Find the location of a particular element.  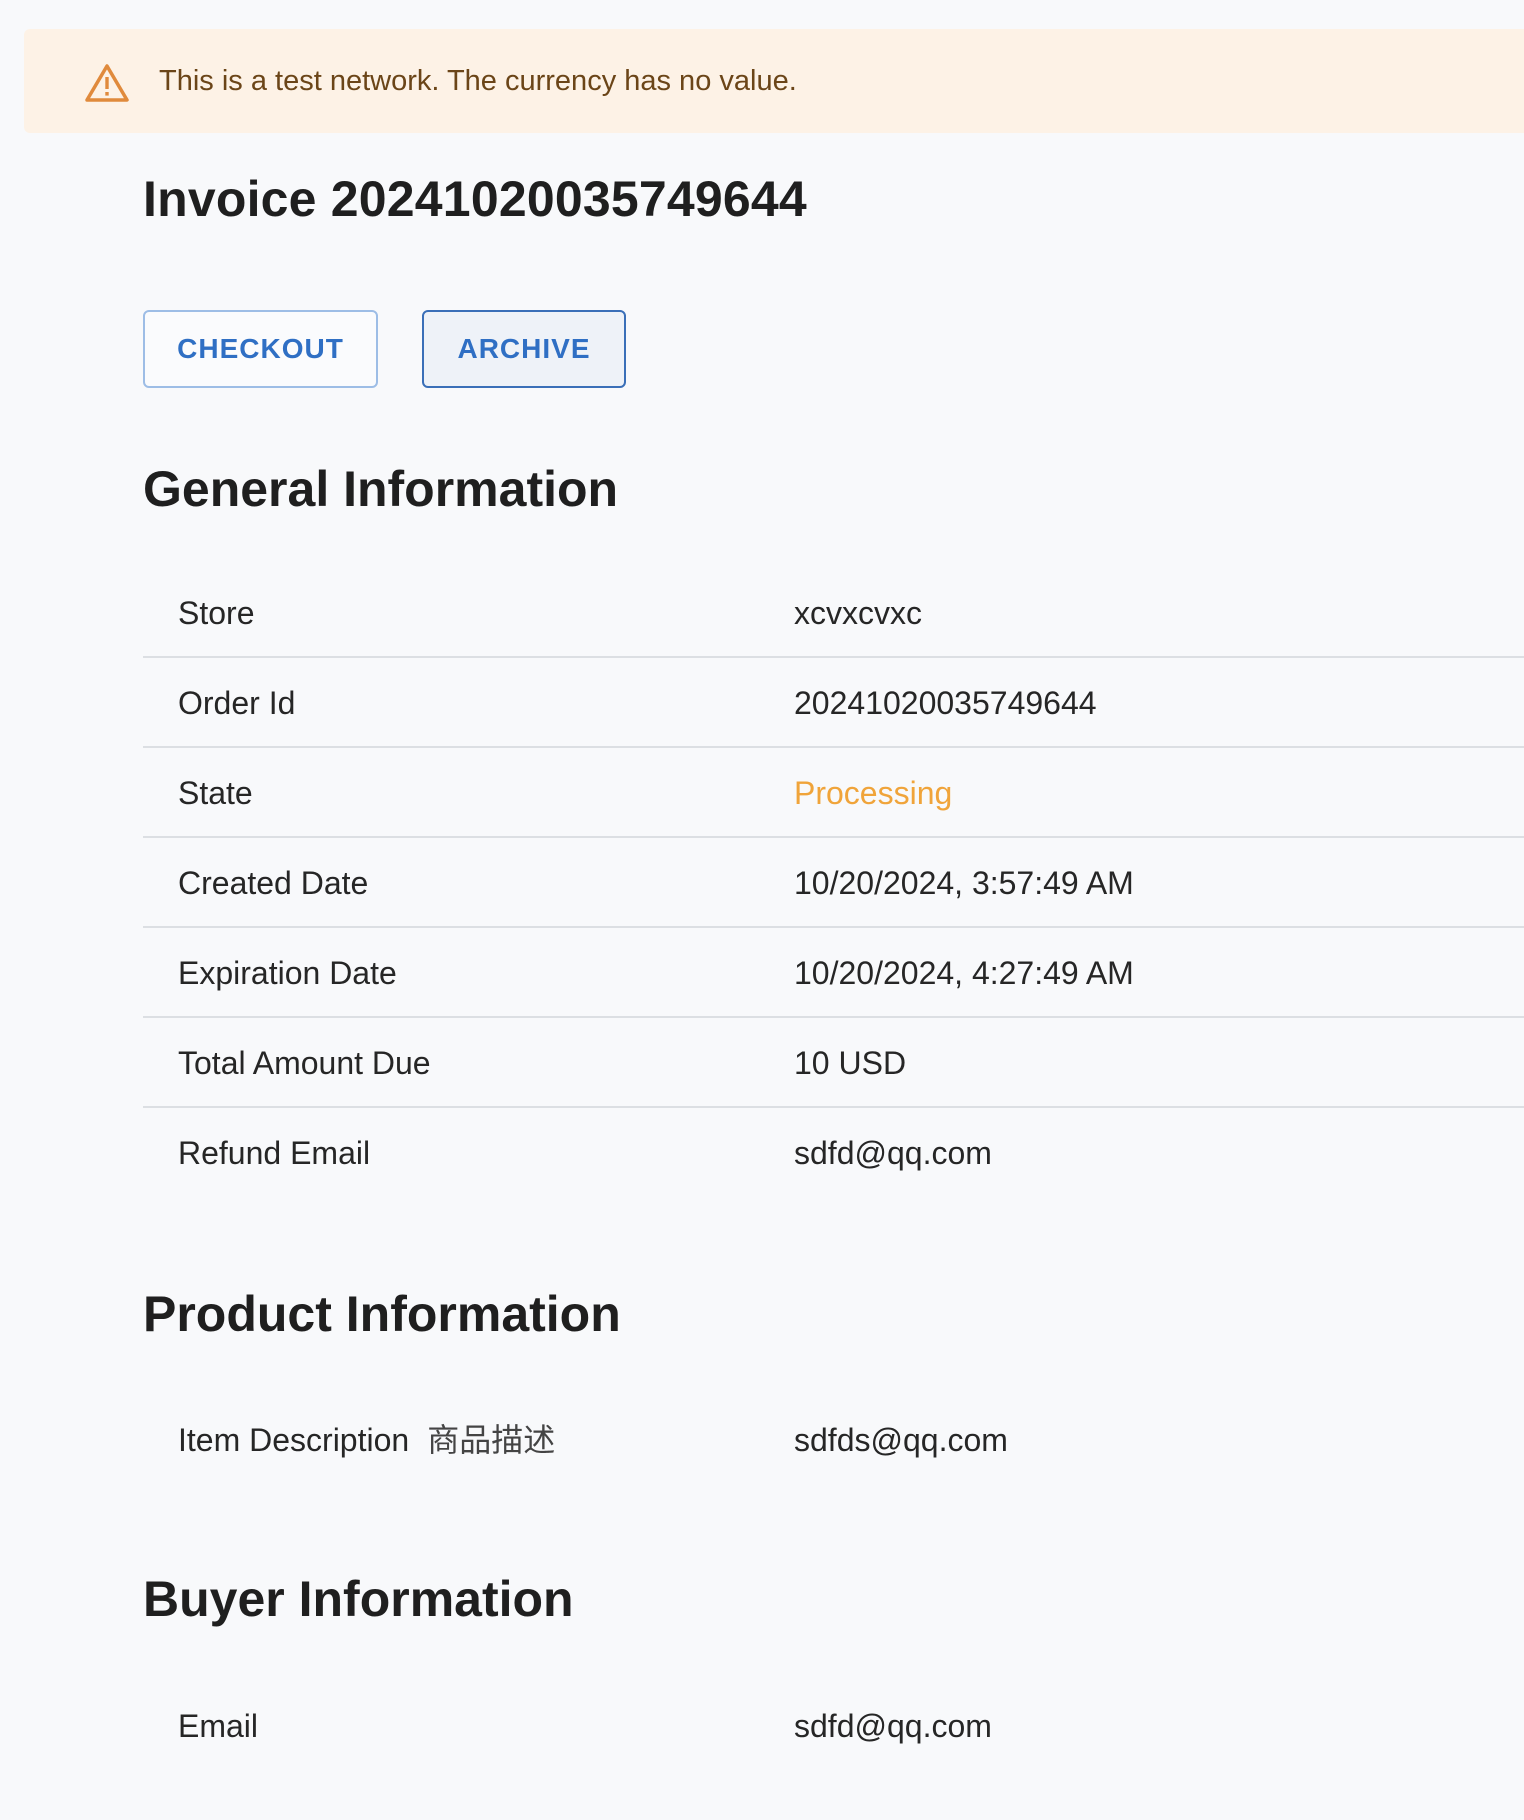

table-row: Created Date 10/20/2024, 3:57:49 AM is located at coordinates (833, 883).